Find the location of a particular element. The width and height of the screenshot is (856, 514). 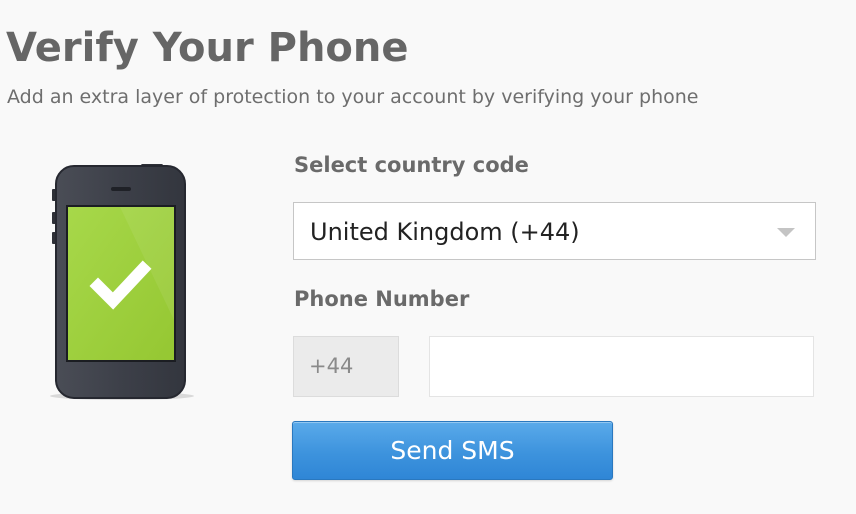

dial-code-prefix: +44 is located at coordinates (346, 366).